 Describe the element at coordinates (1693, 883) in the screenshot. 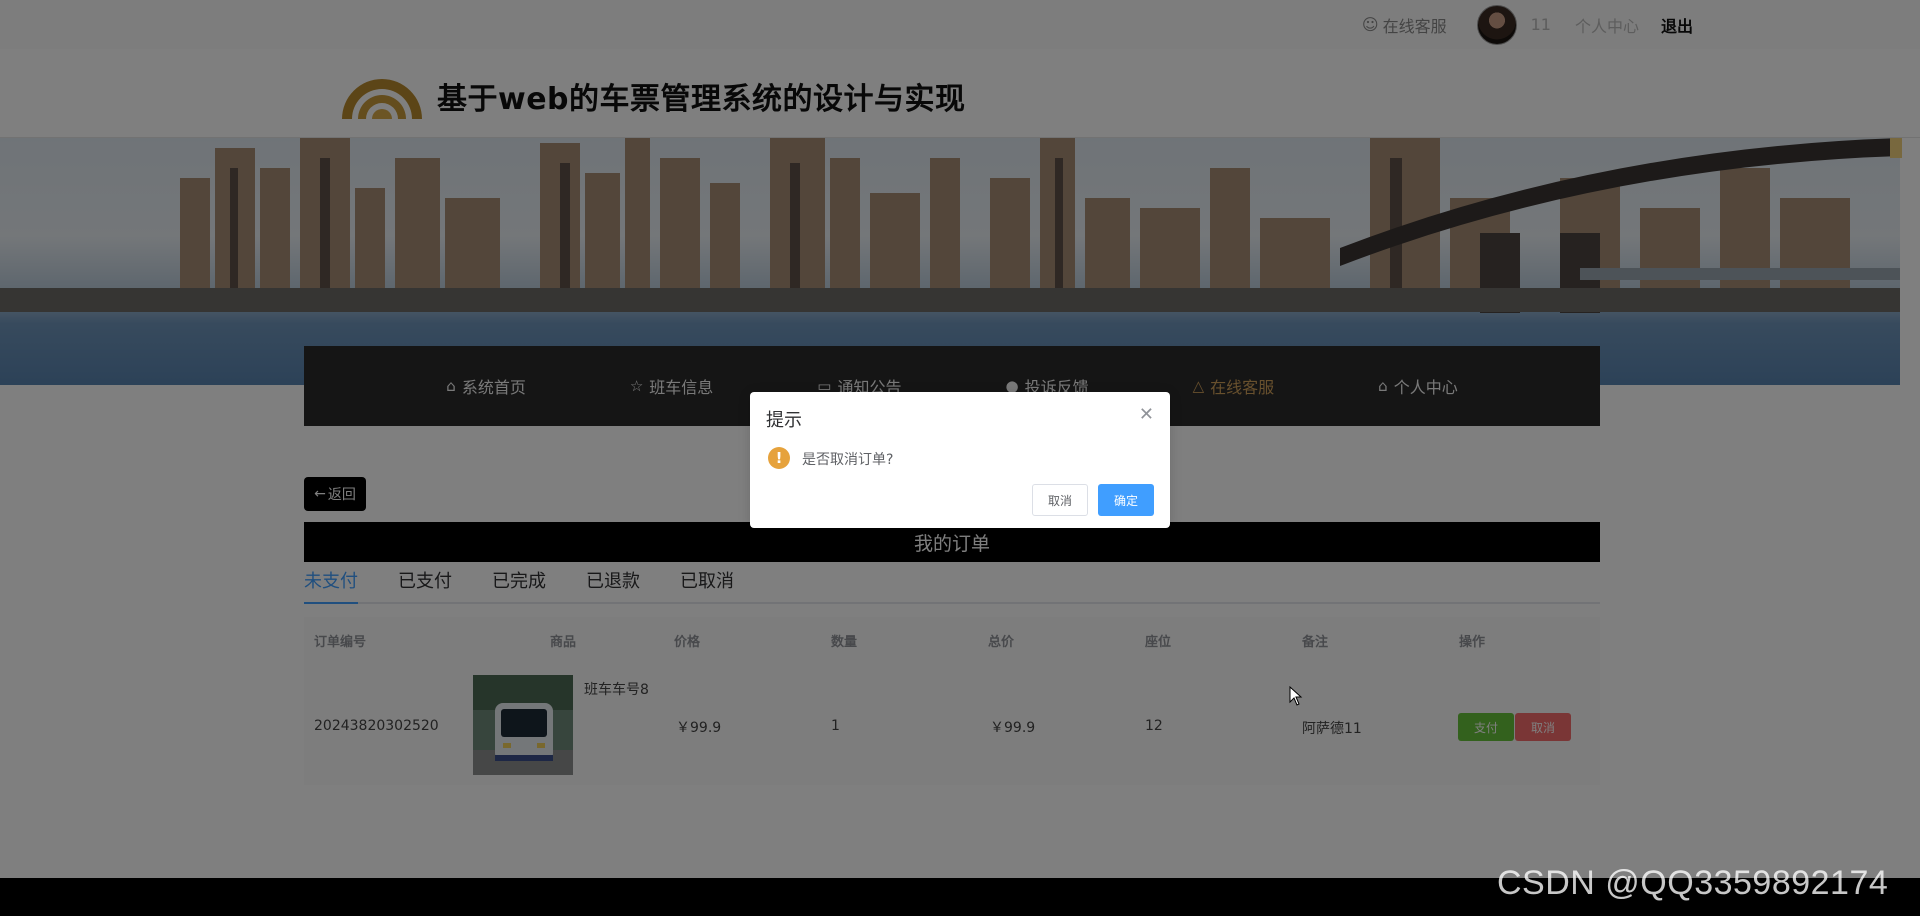

I see `watermark-text: CSDN @QQ3359892174` at that location.